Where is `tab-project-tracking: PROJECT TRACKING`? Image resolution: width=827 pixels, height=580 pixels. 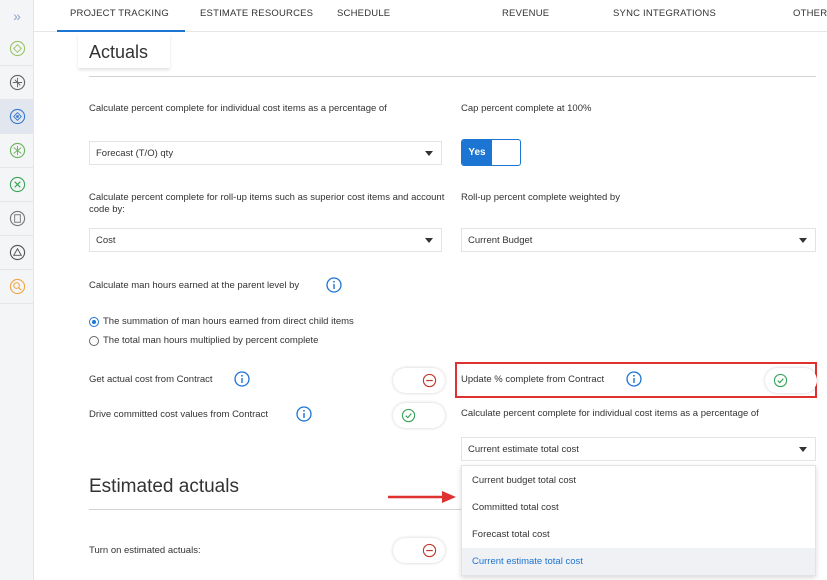
tab-project-tracking: PROJECT TRACKING is located at coordinates (119, 13).